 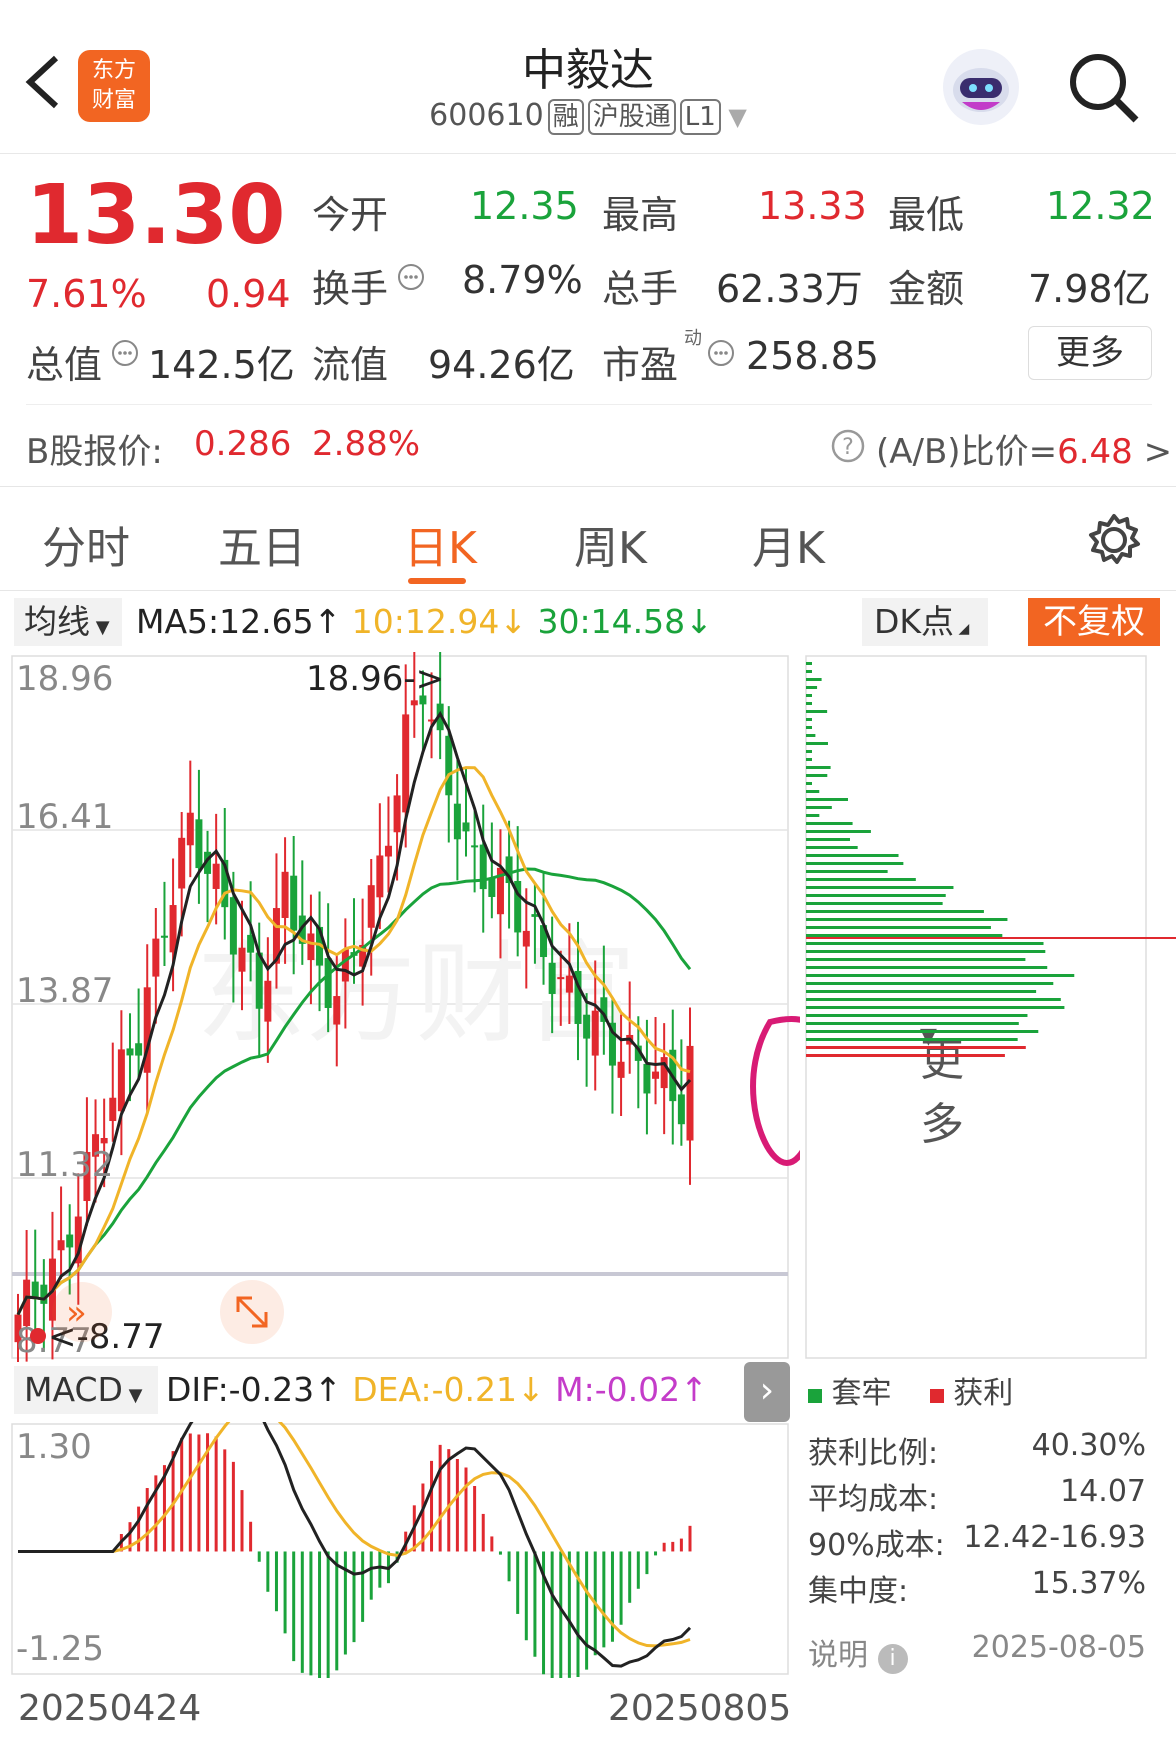 What do you see at coordinates (926, 215) in the screenshot?
I see `low-label: 最低` at bounding box center [926, 215].